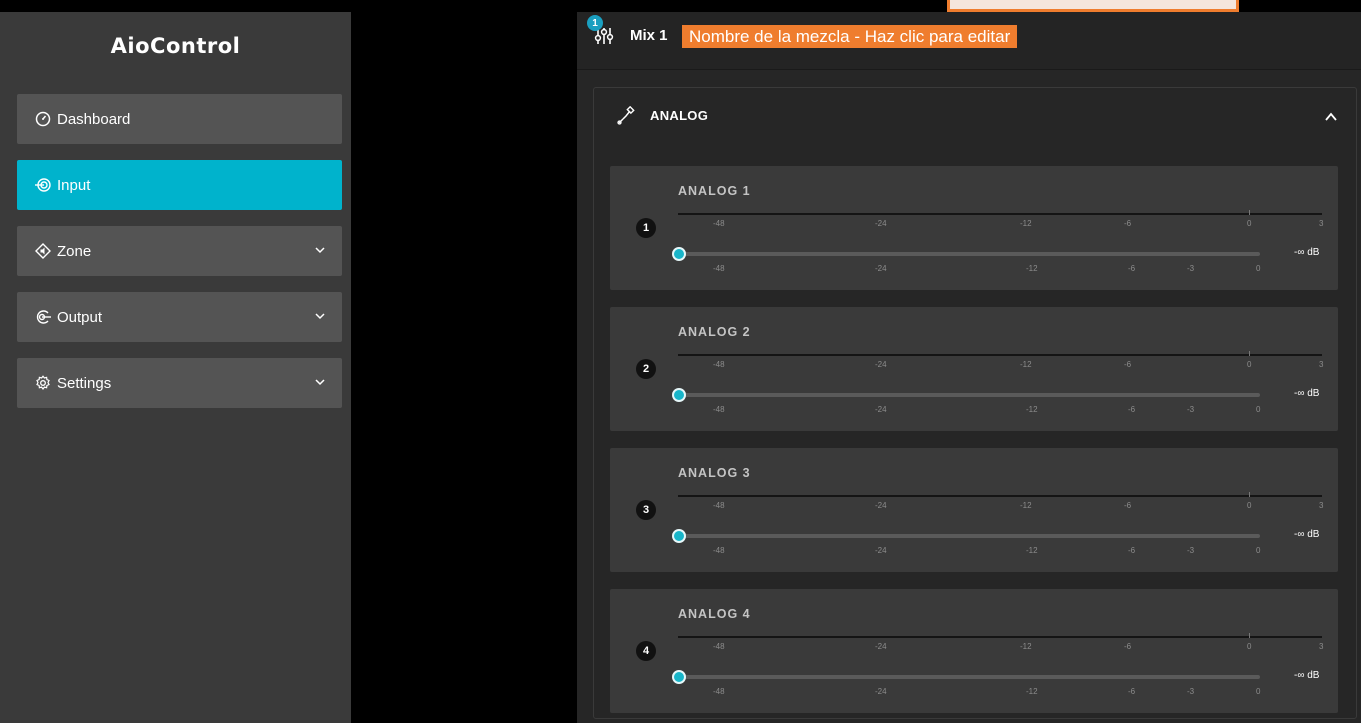  I want to click on gear-icon, so click(43, 383).